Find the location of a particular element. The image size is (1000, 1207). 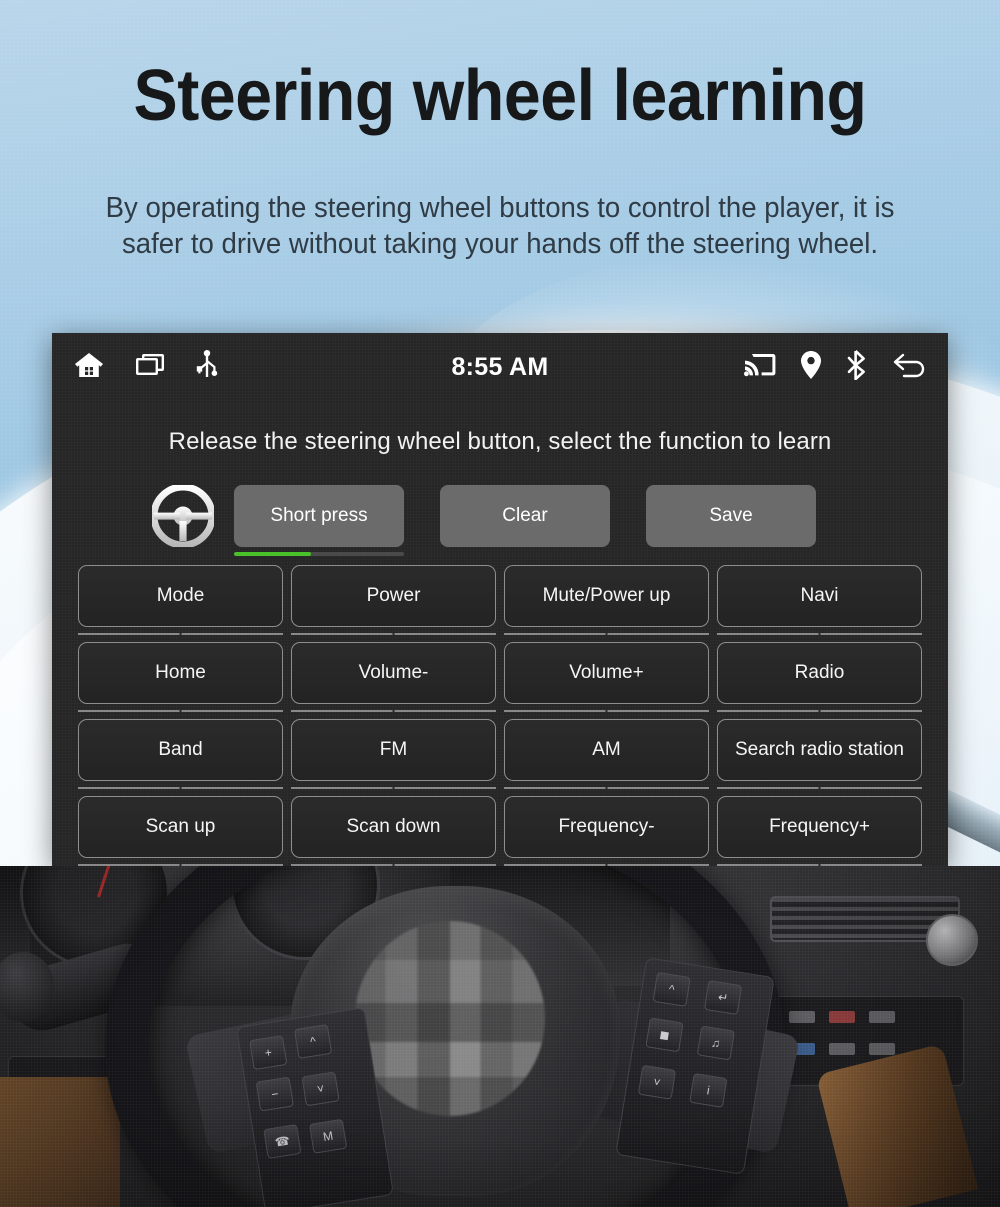

function-button-band: Band is located at coordinates (180, 750).